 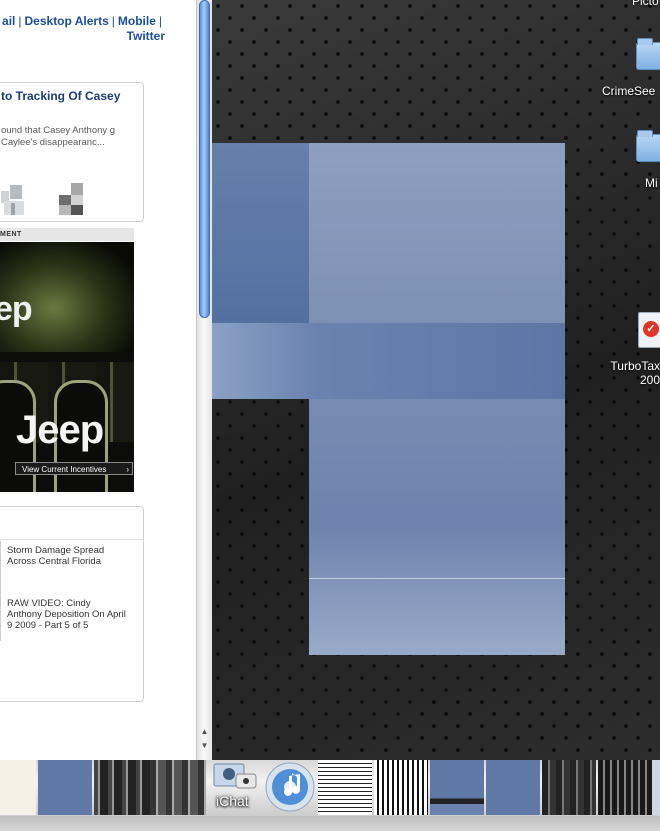 I want to click on jeep-ad-banner: ep Jeep View Current Incentives ›, so click(x=67, y=367).